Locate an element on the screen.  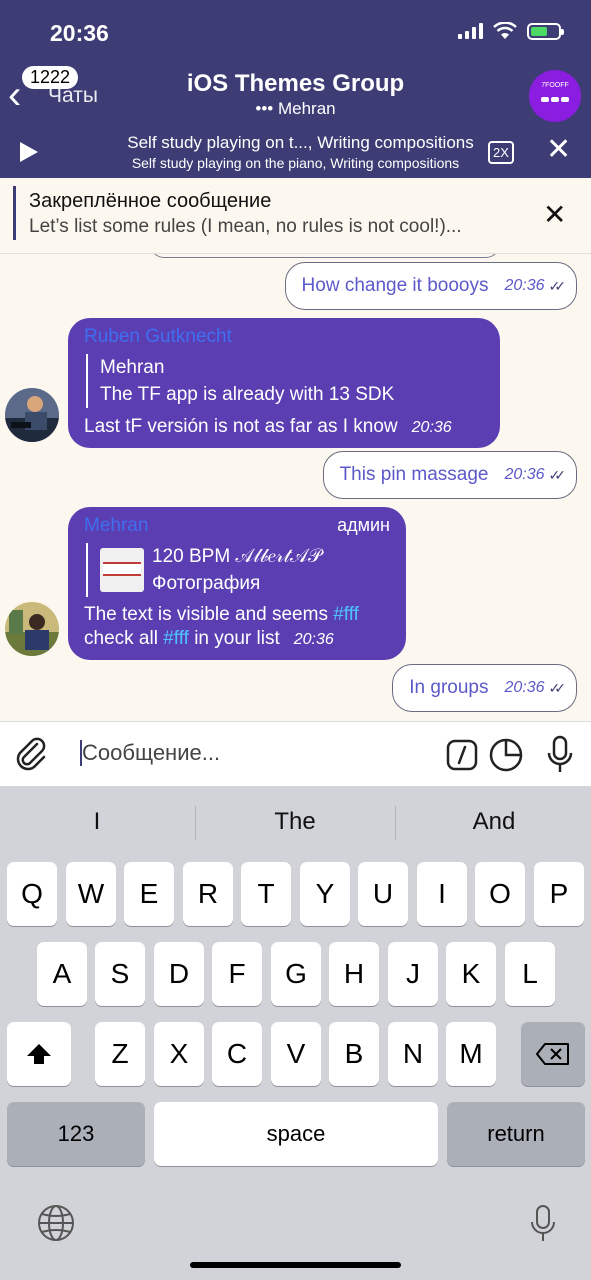
suggestion: I is located at coordinates (97, 822).